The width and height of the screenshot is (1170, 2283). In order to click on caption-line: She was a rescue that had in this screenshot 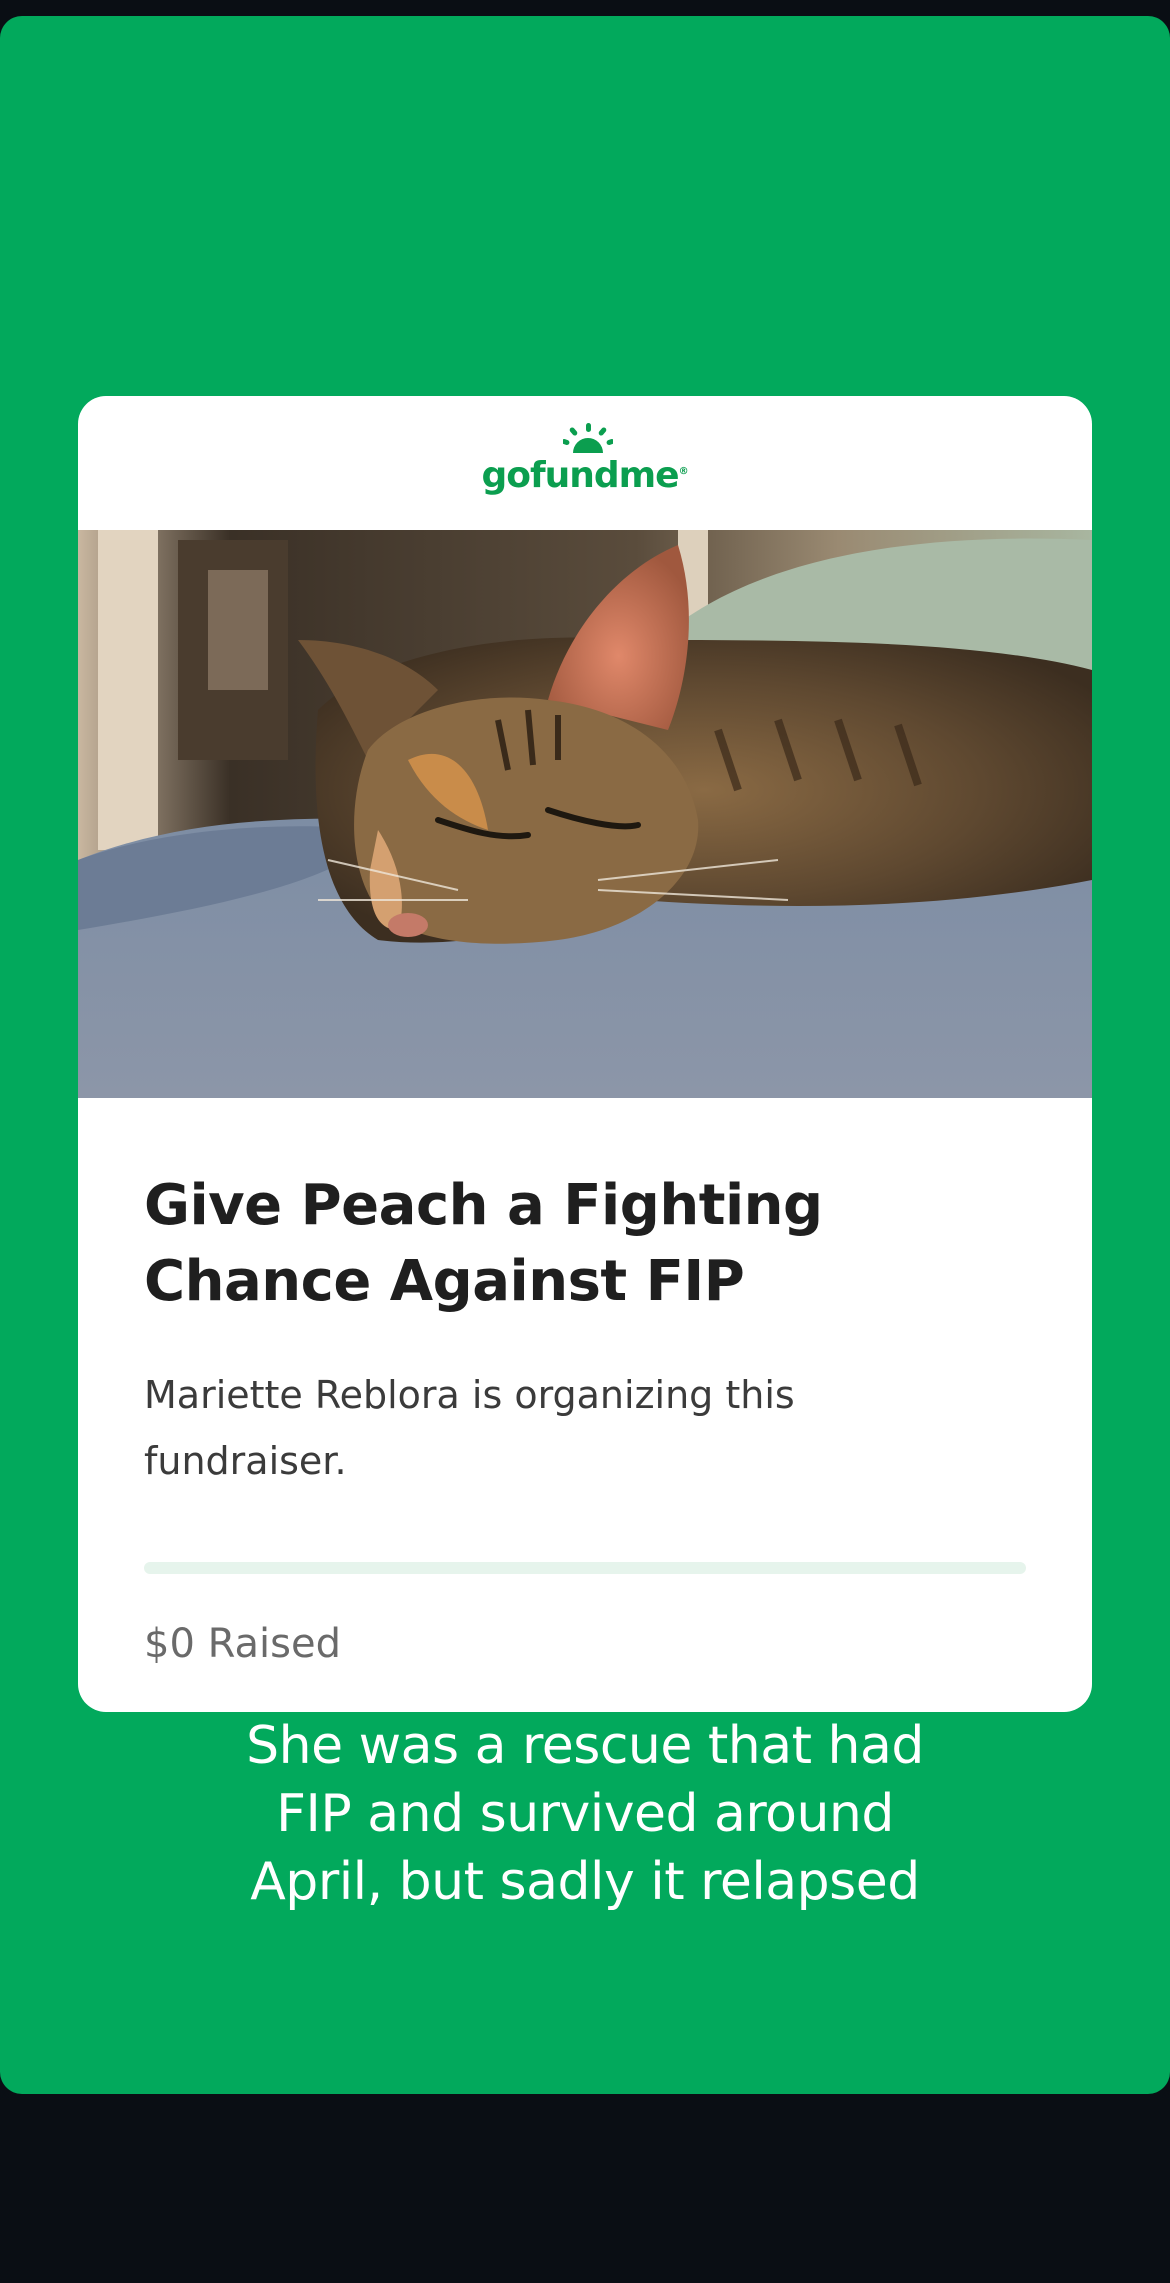, I will do `click(585, 1746)`.